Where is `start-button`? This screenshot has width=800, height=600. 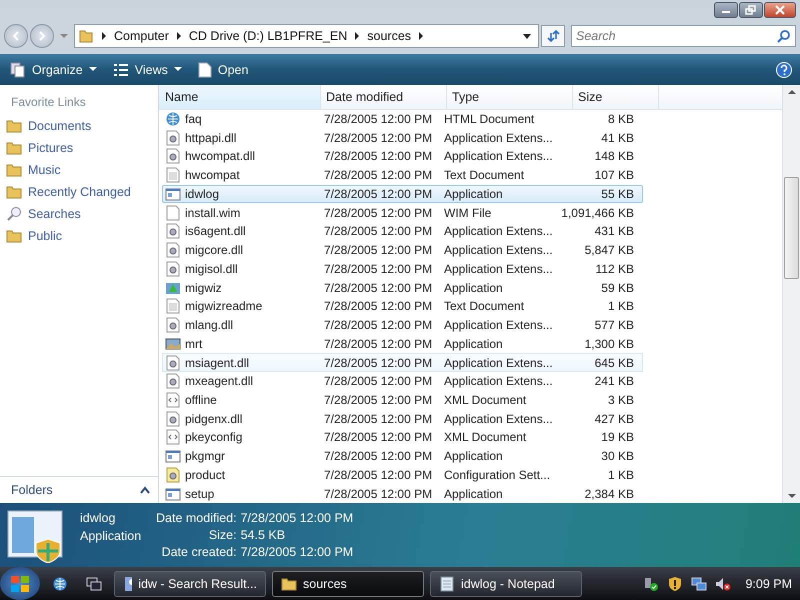
start-button is located at coordinates (20, 583).